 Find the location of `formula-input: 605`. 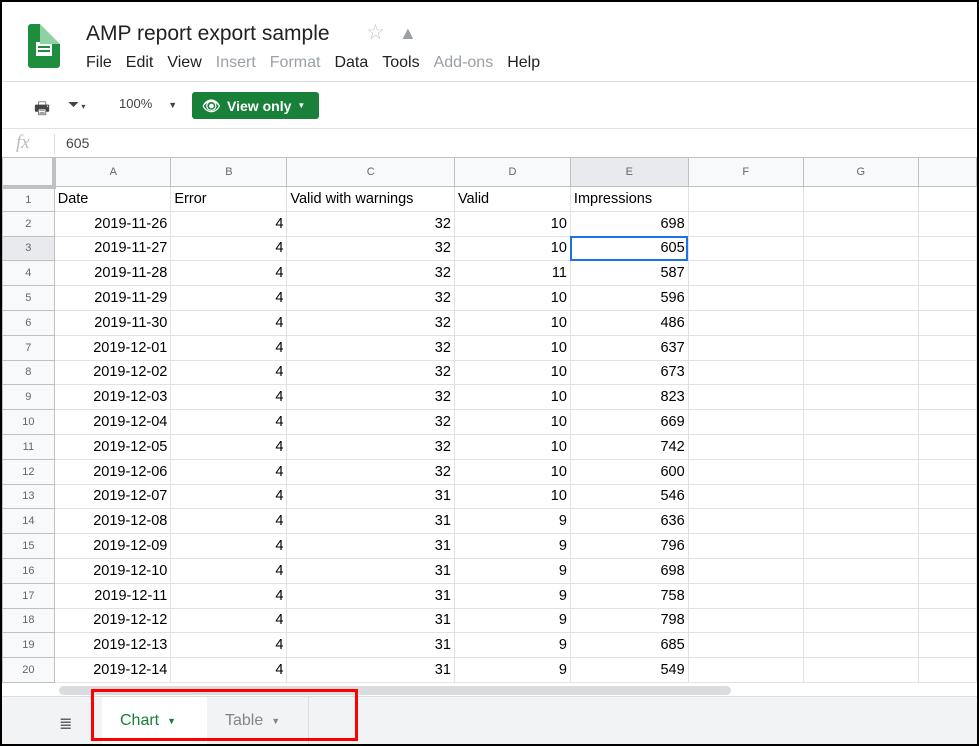

formula-input: 605 is located at coordinates (77, 143).